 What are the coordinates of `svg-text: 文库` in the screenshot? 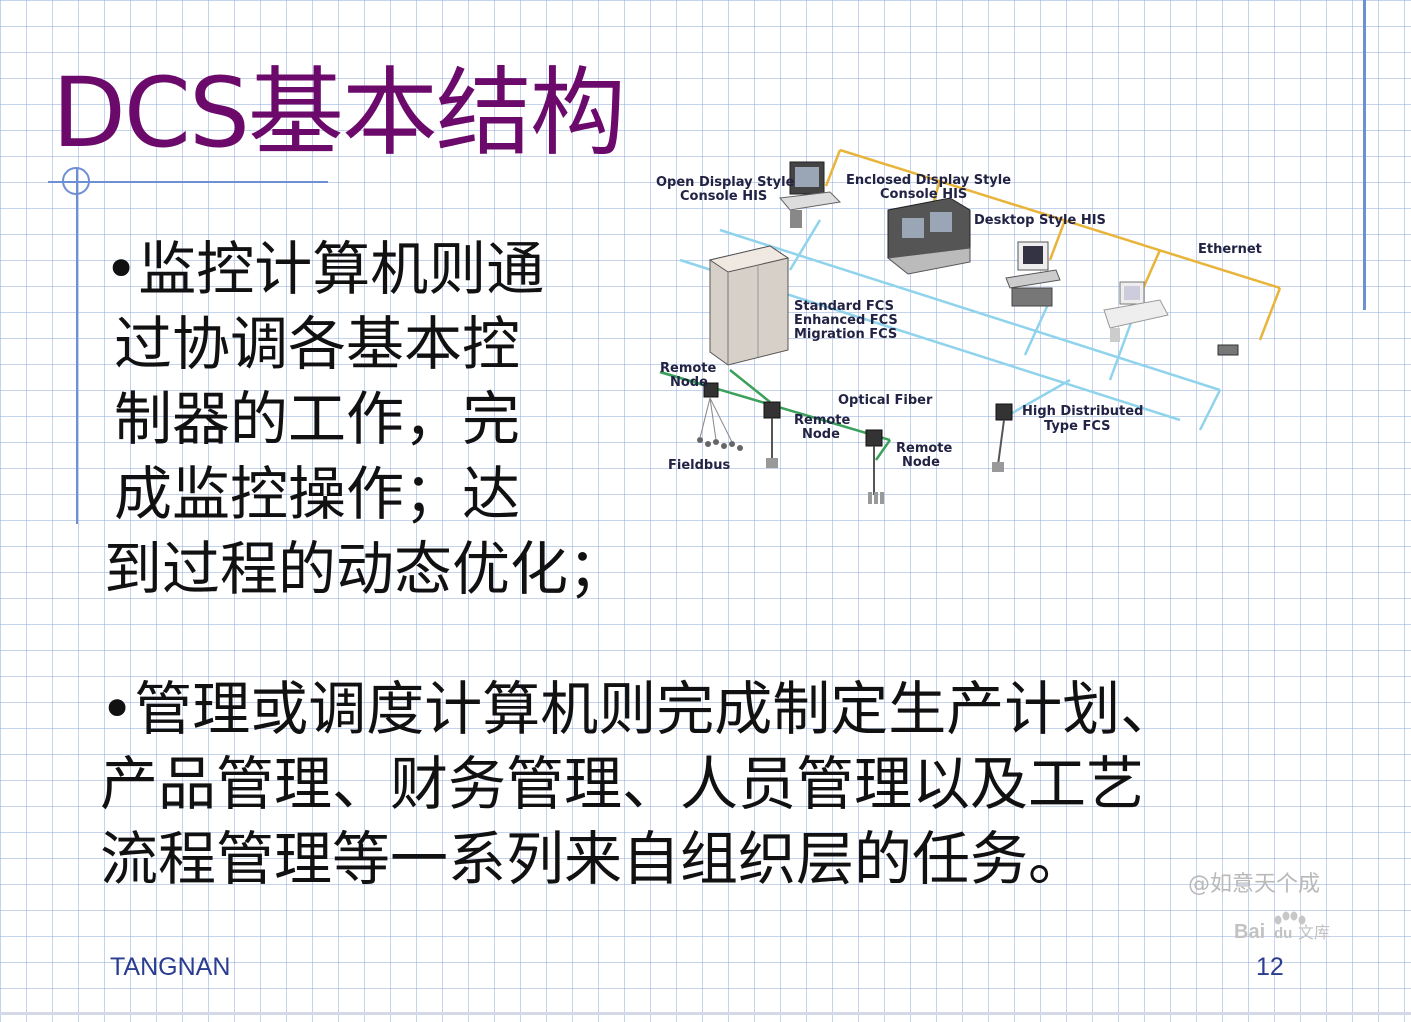 It's located at (1314, 932).